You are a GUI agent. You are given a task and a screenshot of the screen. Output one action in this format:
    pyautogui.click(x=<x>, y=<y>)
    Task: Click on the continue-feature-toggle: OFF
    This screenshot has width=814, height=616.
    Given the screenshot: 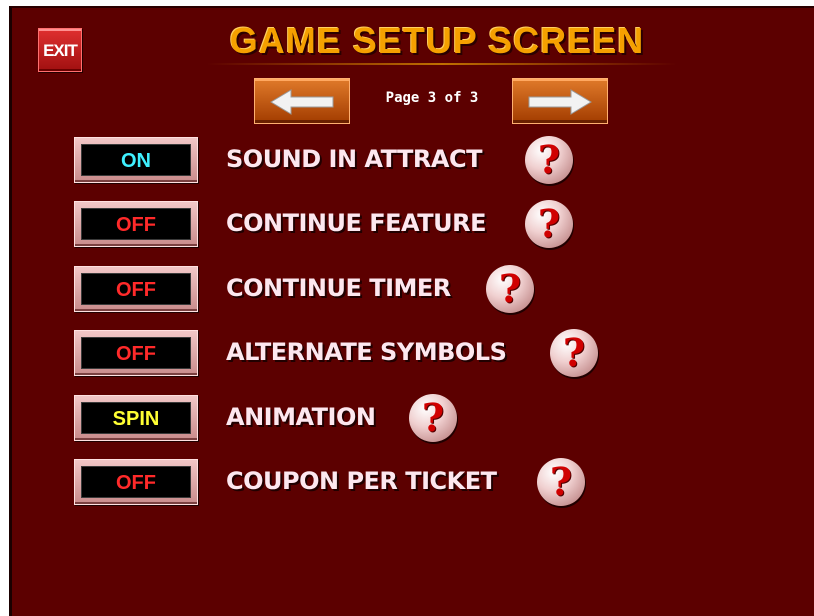 What is the action you would take?
    pyautogui.click(x=136, y=224)
    